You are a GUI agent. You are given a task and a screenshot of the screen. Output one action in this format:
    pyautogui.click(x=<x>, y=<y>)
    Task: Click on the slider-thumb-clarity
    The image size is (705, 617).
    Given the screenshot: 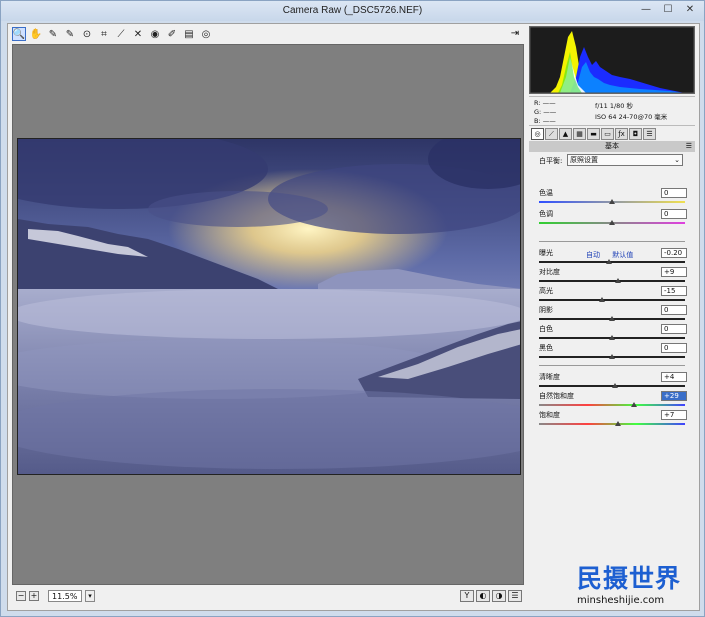 What is the action you would take?
    pyautogui.click(x=614, y=385)
    